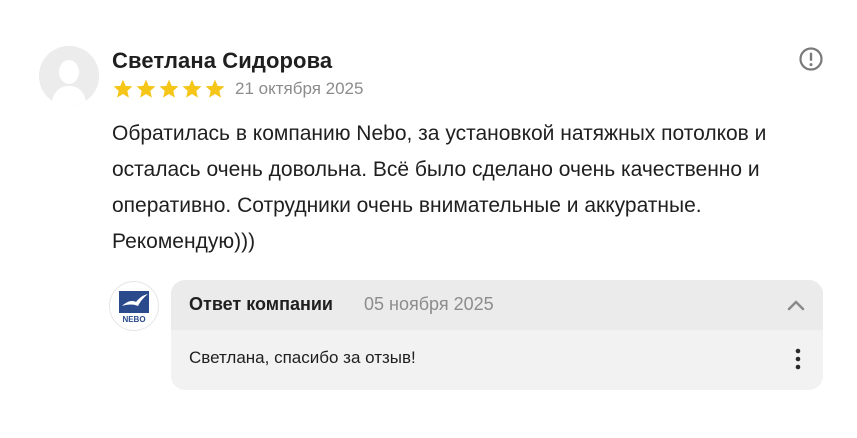  Describe the element at coordinates (299, 88) in the screenshot. I see `review-date: 21 октября 2025` at that location.